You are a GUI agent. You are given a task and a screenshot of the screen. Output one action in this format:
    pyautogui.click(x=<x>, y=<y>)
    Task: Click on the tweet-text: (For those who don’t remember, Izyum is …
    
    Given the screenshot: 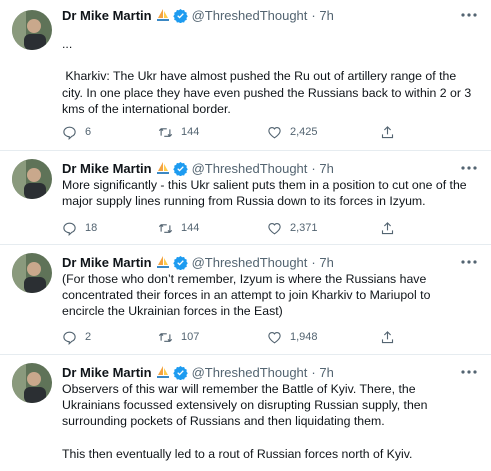 What is the action you would take?
    pyautogui.click(x=248, y=295)
    